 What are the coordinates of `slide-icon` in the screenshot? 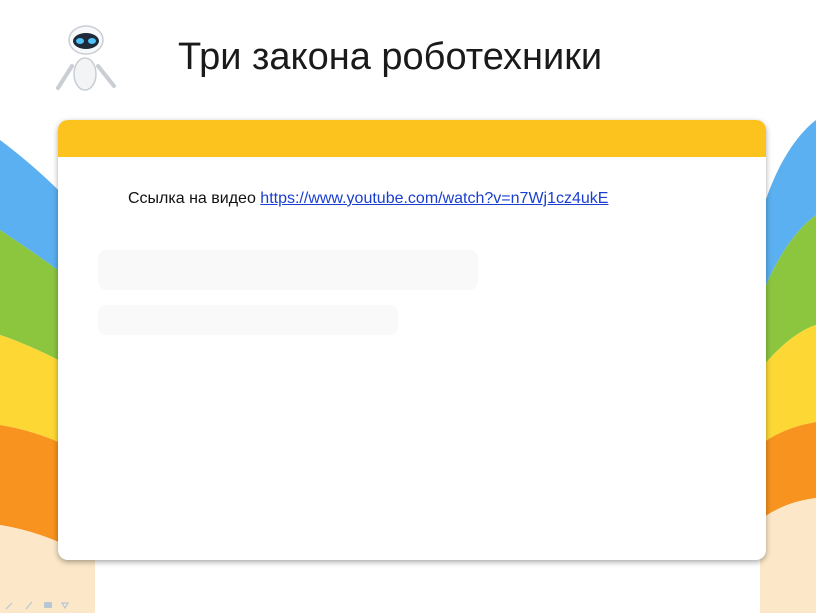 It's located at (65, 606).